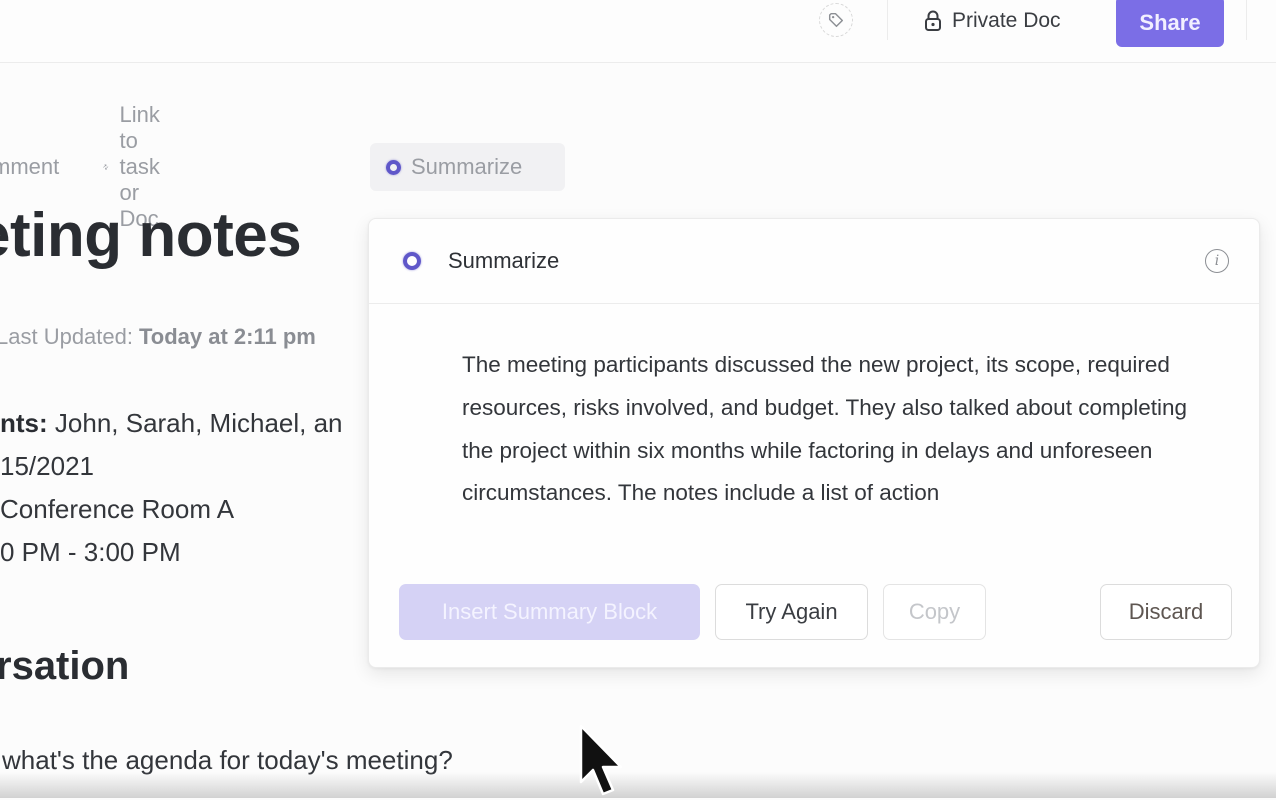 The width and height of the screenshot is (1276, 800). I want to click on popup-header: Summarize i, so click(814, 261).